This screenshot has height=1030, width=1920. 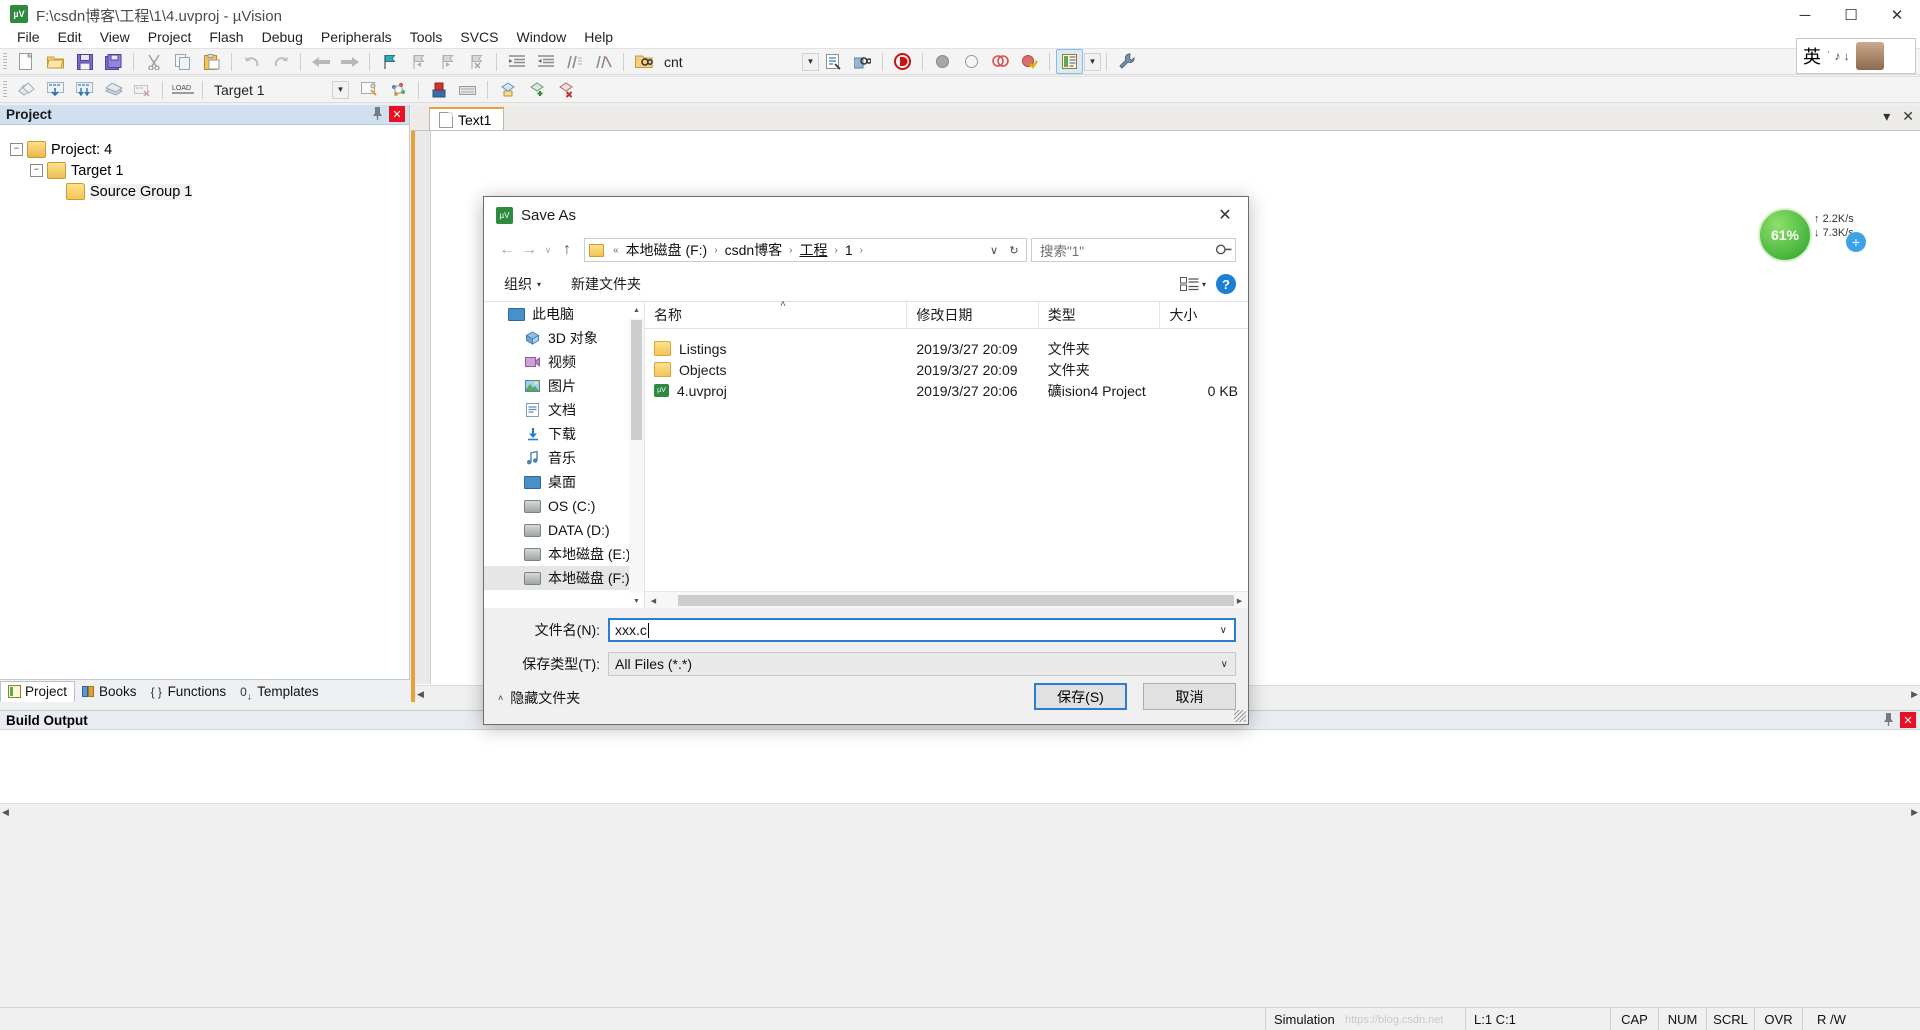 I want to click on navigate-back-icon, so click(x=320, y=61).